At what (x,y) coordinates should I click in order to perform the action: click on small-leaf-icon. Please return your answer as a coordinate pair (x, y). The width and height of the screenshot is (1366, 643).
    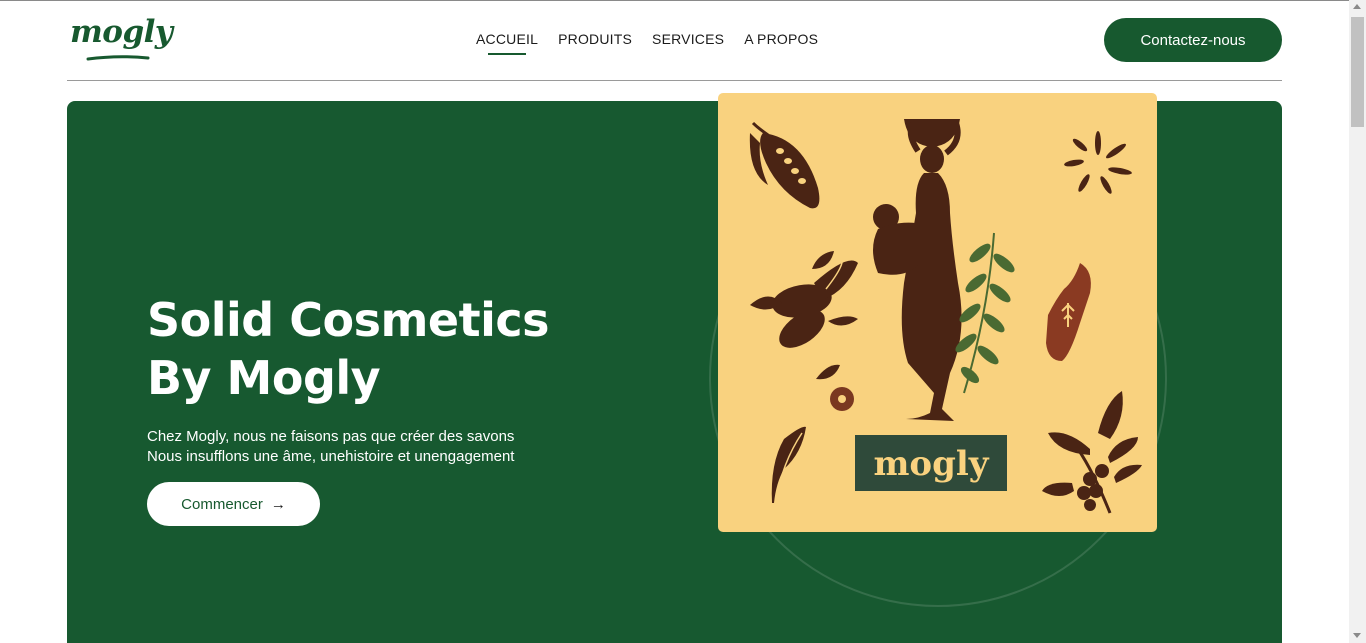
    Looking at the image, I should click on (828, 372).